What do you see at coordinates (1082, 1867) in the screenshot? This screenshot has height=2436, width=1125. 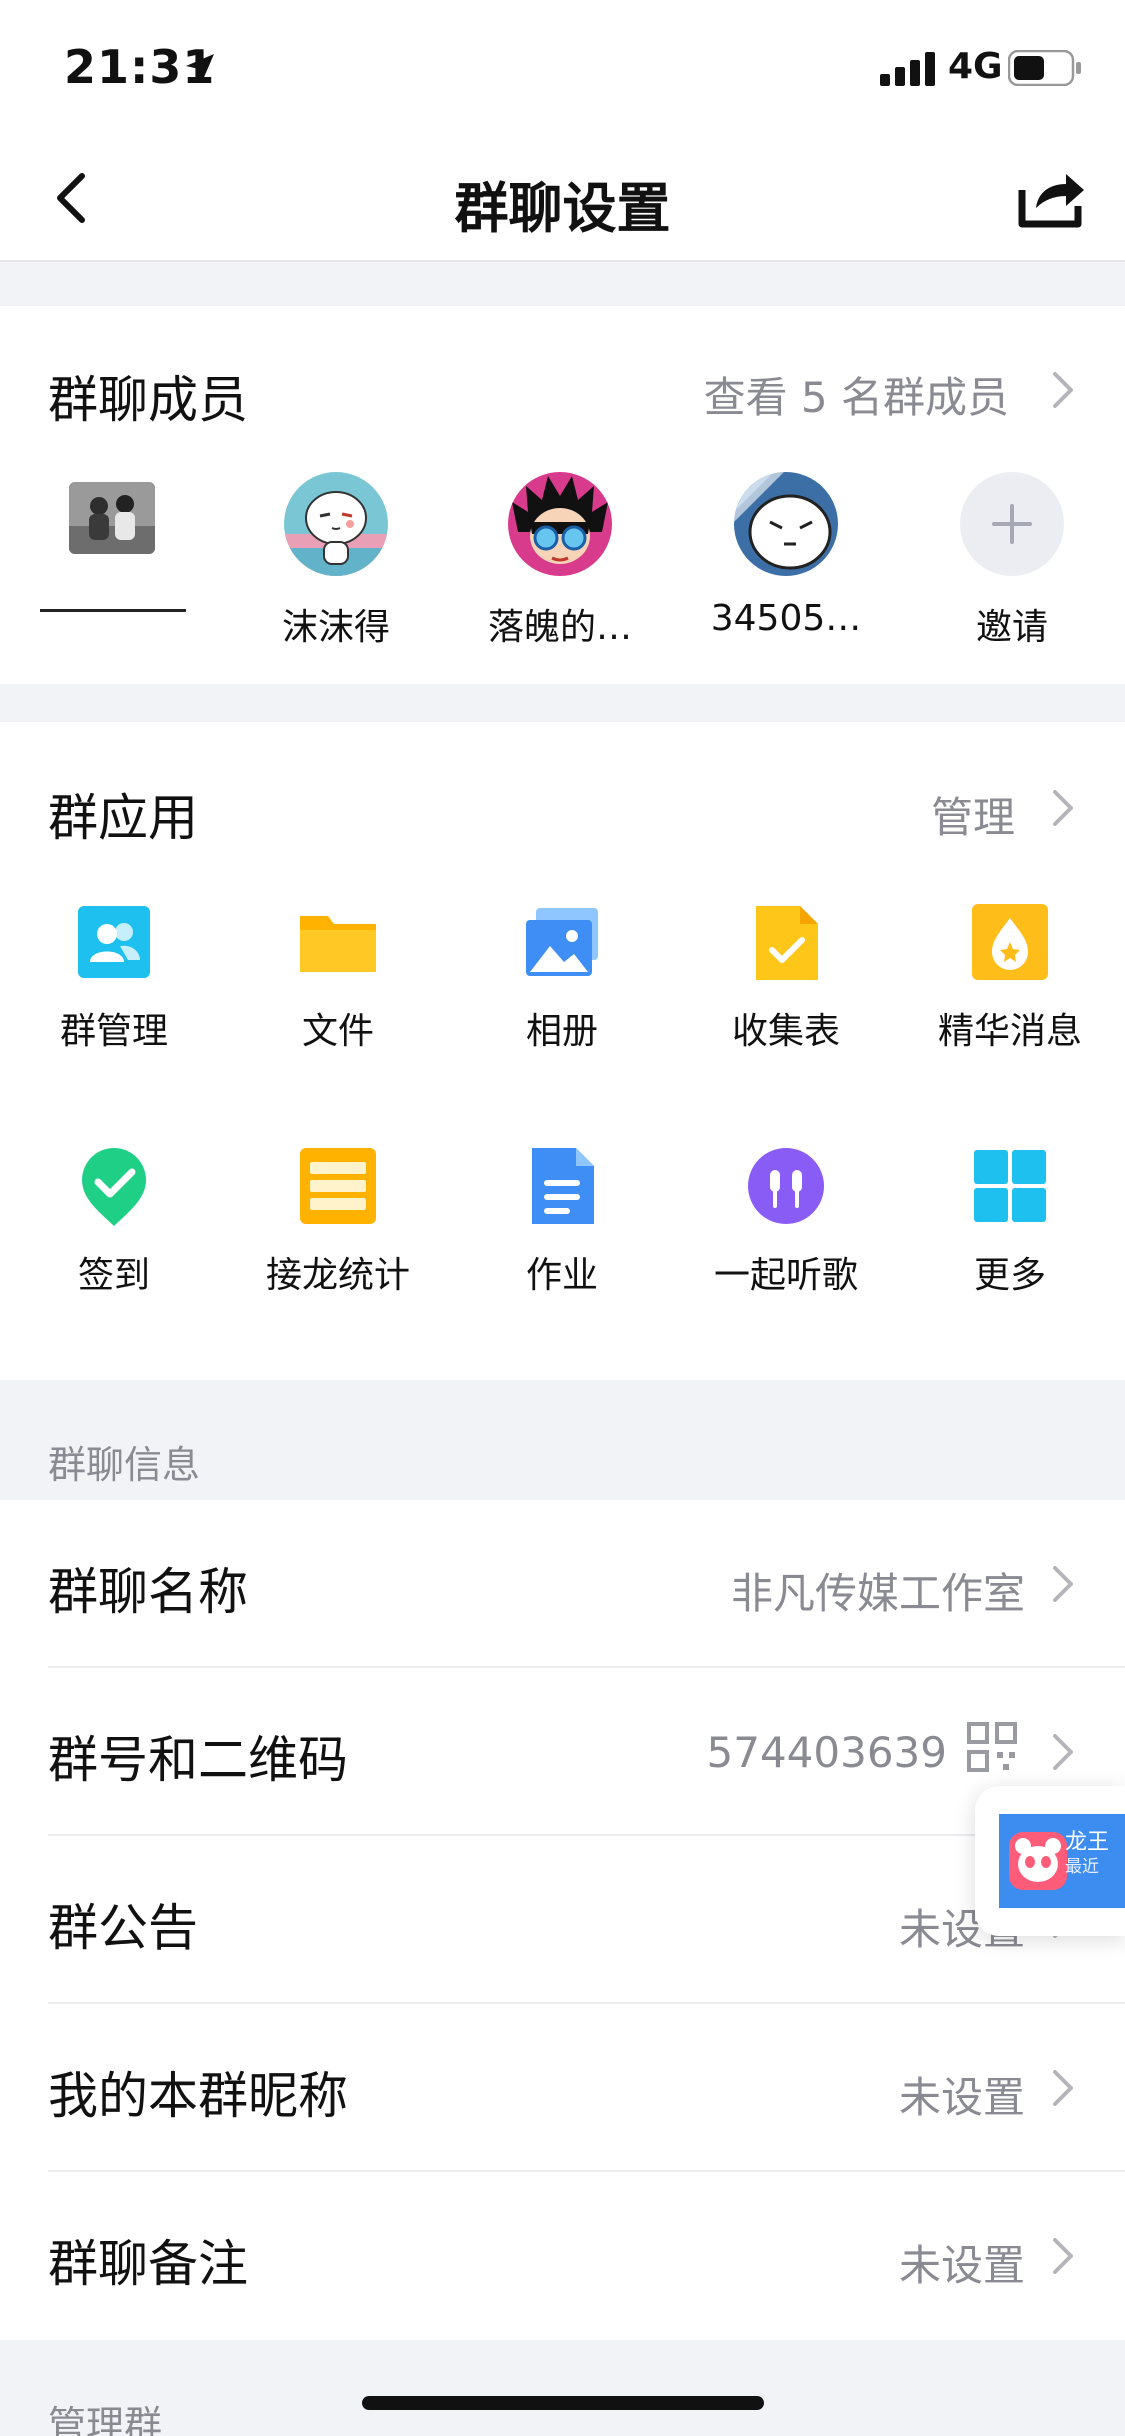 I see `floating-widget-subtitle: 最近` at bounding box center [1082, 1867].